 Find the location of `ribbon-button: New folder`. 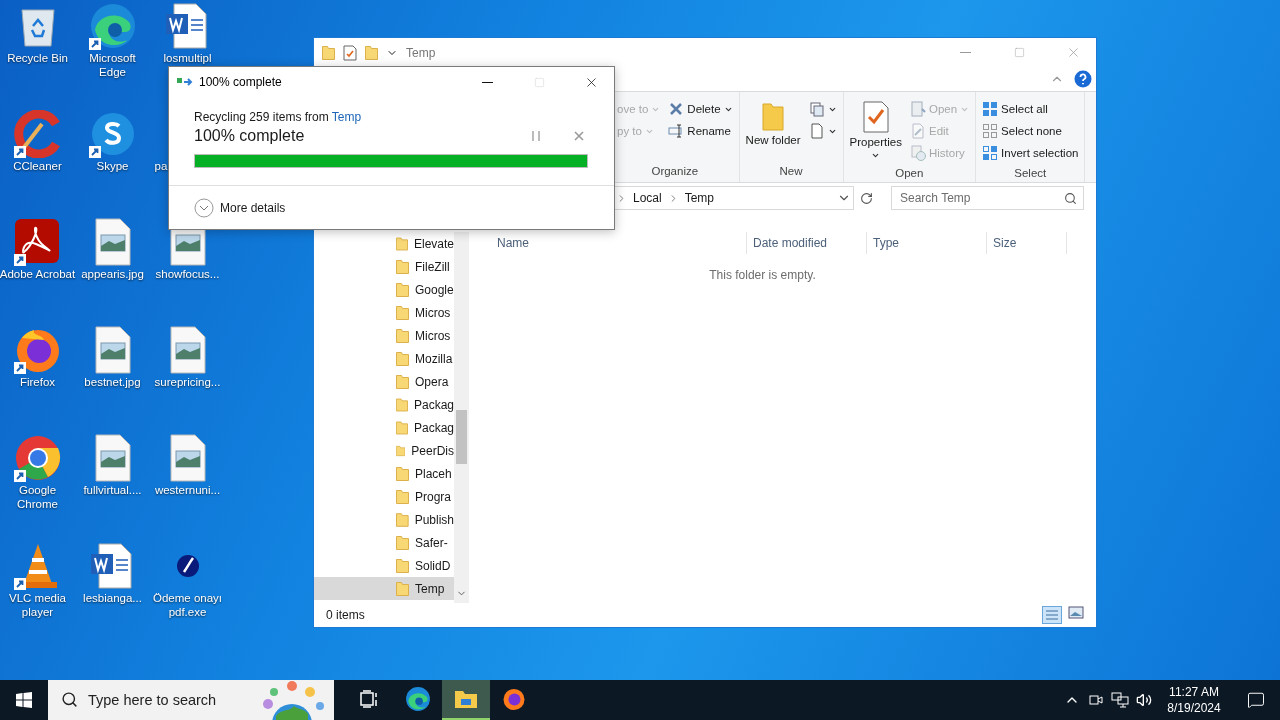

ribbon-button: New folder is located at coordinates (773, 123).